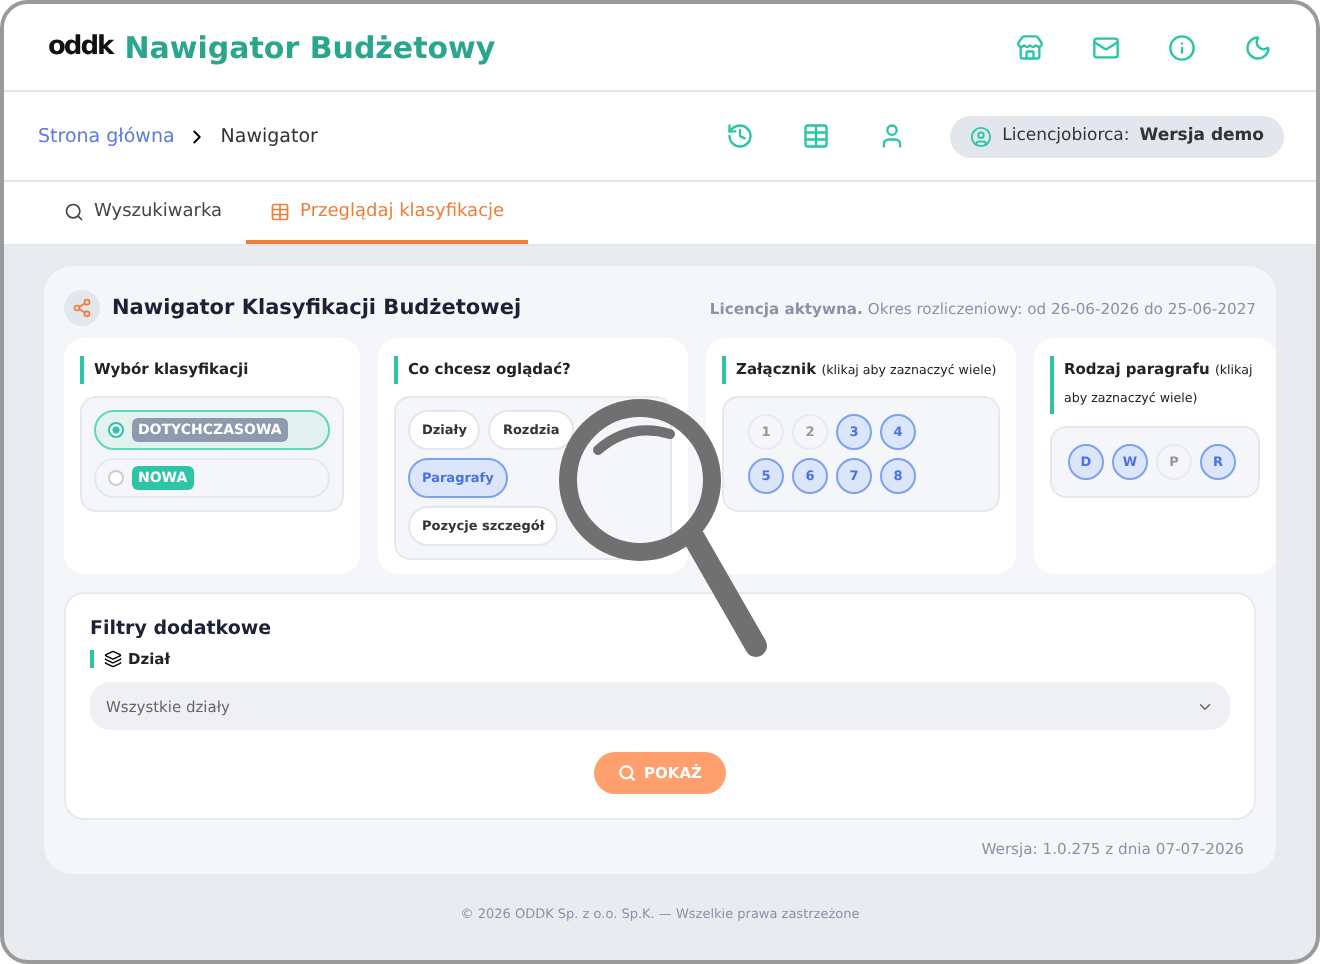 The height and width of the screenshot is (964, 1320). What do you see at coordinates (387, 213) in the screenshot?
I see `tab: Przeglądaj klasyfikacje` at bounding box center [387, 213].